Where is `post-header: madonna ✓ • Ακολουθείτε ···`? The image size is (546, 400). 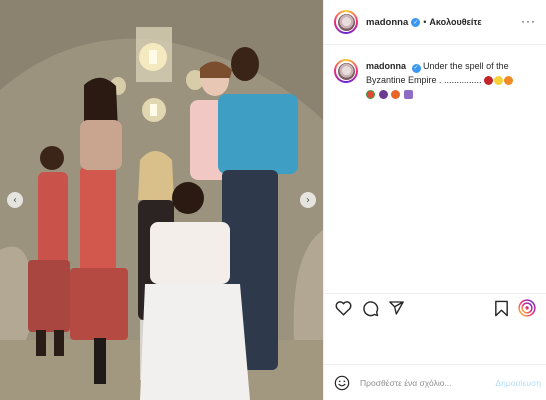
post-header: madonna ✓ • Ακολουθείτε ··· is located at coordinates (435, 22).